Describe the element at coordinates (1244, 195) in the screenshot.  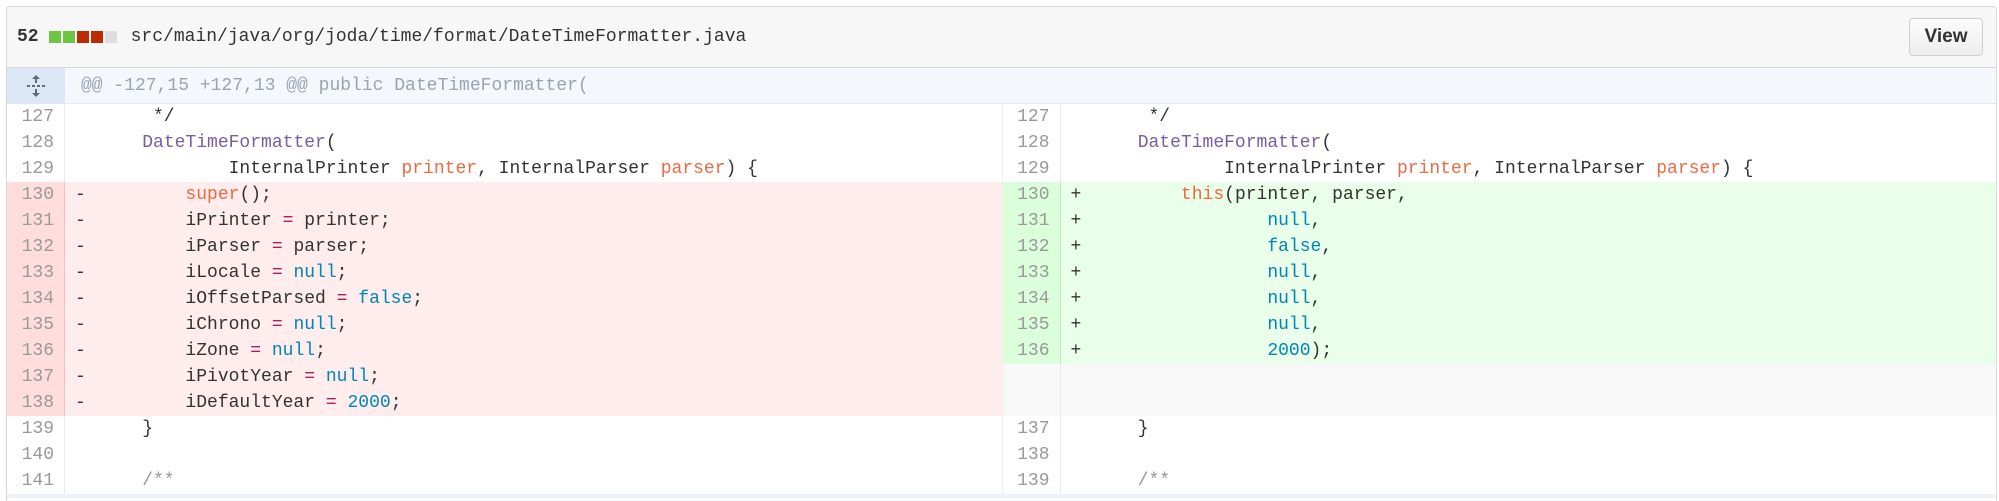
I see `code-content: this(printer, parser,` at that location.